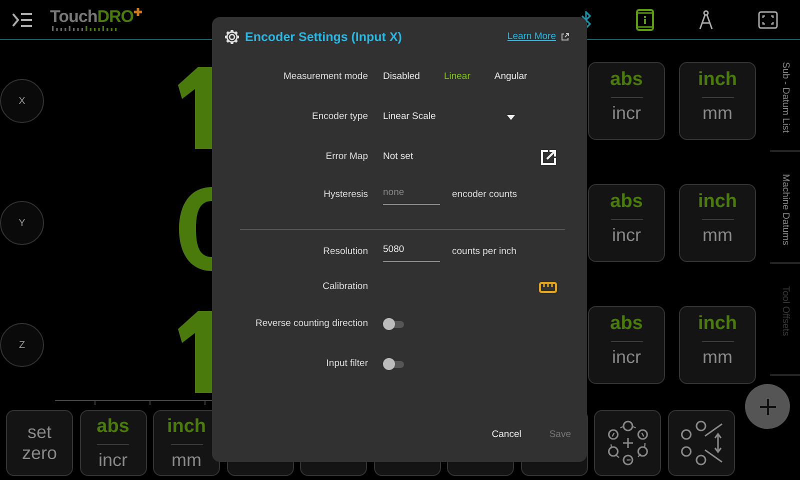 Image resolution: width=800 pixels, height=480 pixels. Describe the element at coordinates (339, 117) in the screenshot. I see `field-label: Encoder type` at that location.